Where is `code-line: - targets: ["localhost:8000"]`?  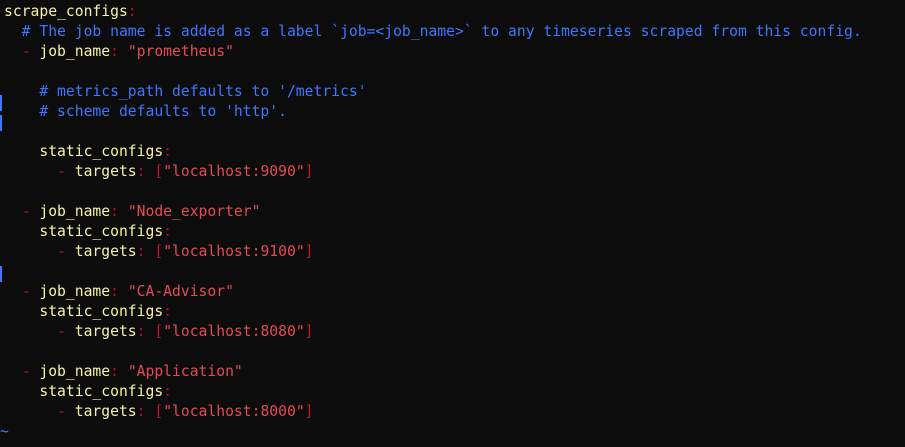
code-line: - targets: ["localhost:8000"] is located at coordinates (433, 412).